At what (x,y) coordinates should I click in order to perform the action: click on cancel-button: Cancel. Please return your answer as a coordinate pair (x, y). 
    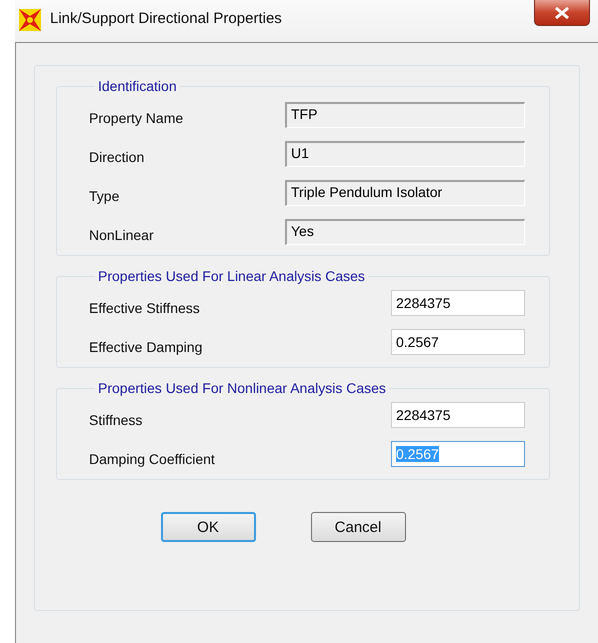
    Looking at the image, I should click on (358, 527).